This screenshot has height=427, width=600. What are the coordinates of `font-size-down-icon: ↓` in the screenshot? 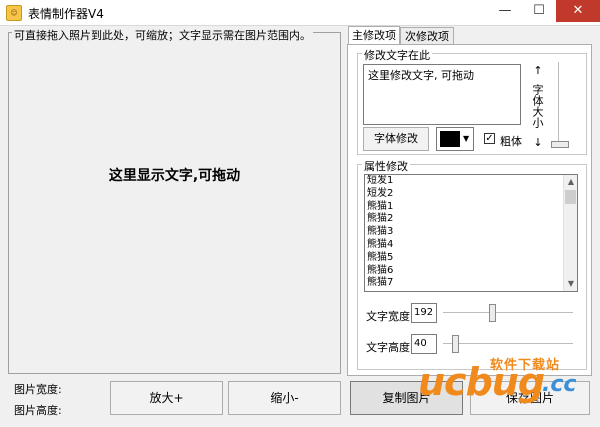 It's located at (538, 142).